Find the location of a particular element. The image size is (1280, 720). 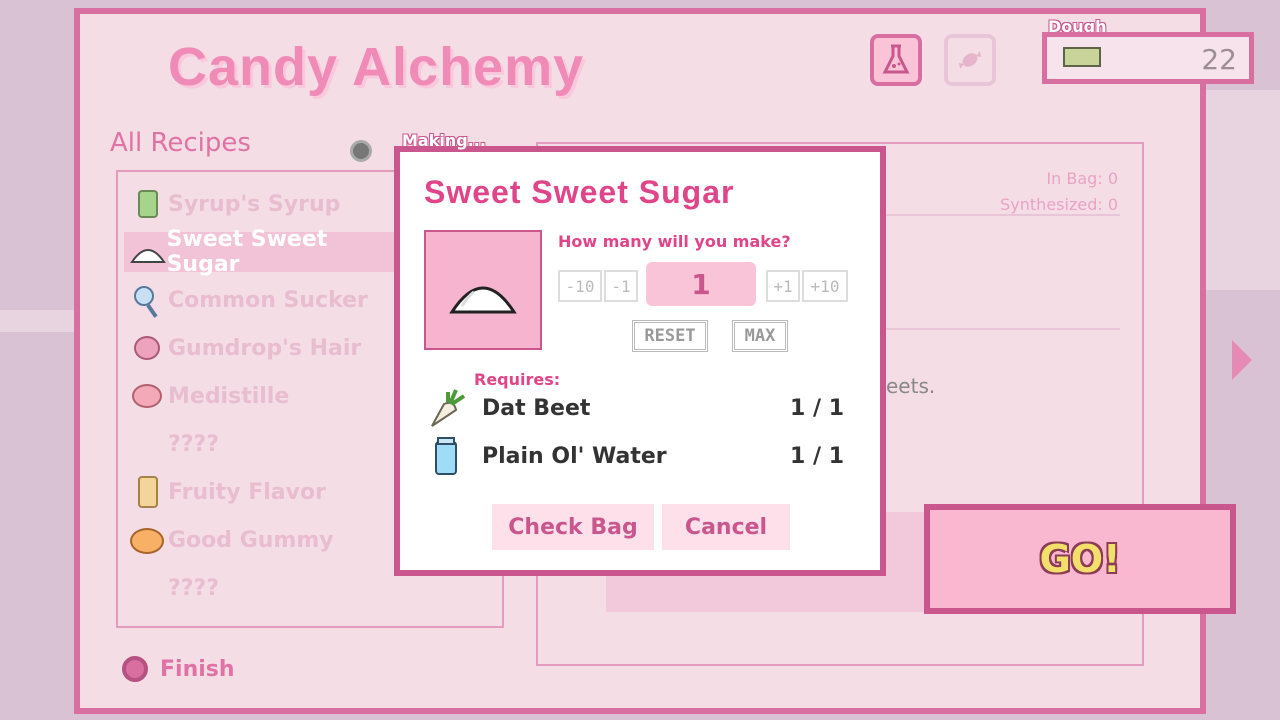

candy-floss-icon is located at coordinates (146, 348).